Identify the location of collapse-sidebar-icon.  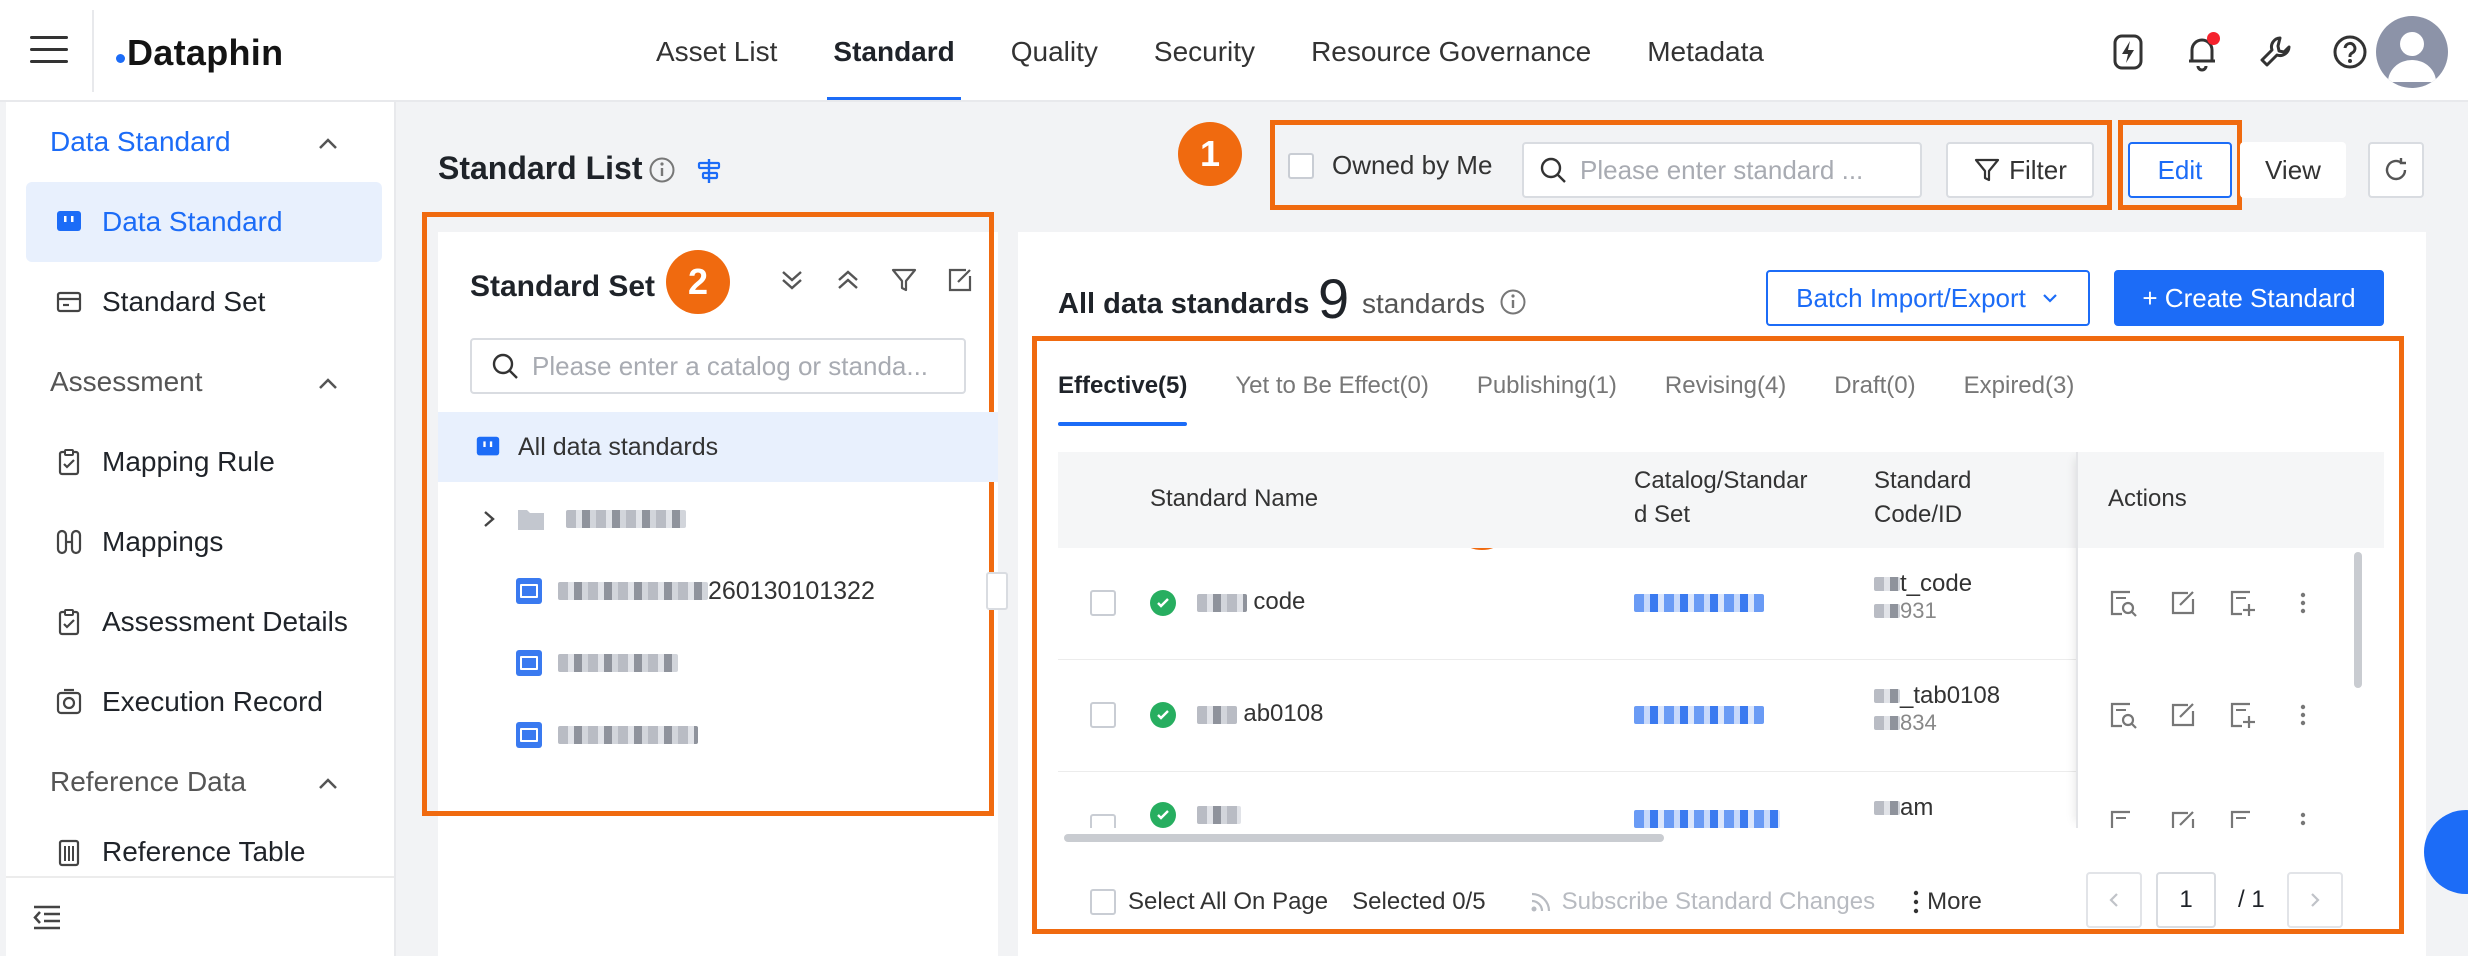
(47, 917).